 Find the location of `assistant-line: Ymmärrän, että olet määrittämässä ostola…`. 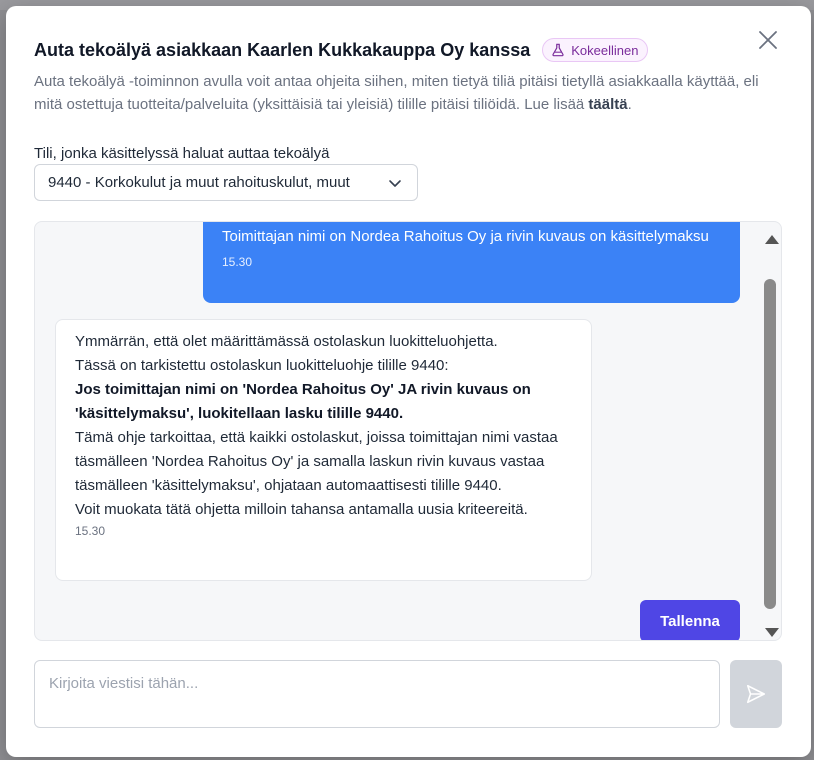

assistant-line: Ymmärrän, että olet määrittämässä ostola… is located at coordinates (286, 341).